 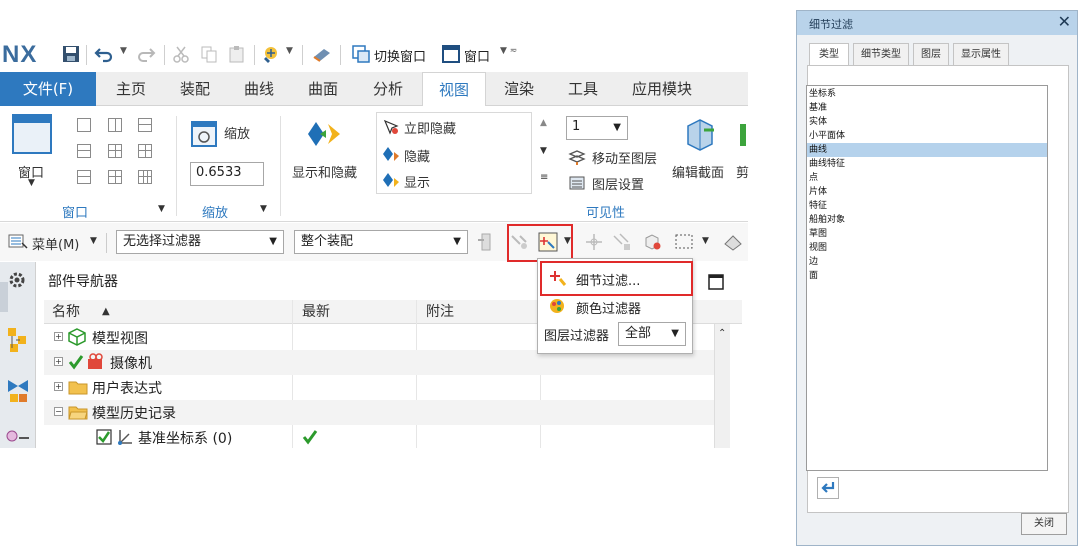 I want to click on hide-button: 隐藏, so click(x=417, y=155).